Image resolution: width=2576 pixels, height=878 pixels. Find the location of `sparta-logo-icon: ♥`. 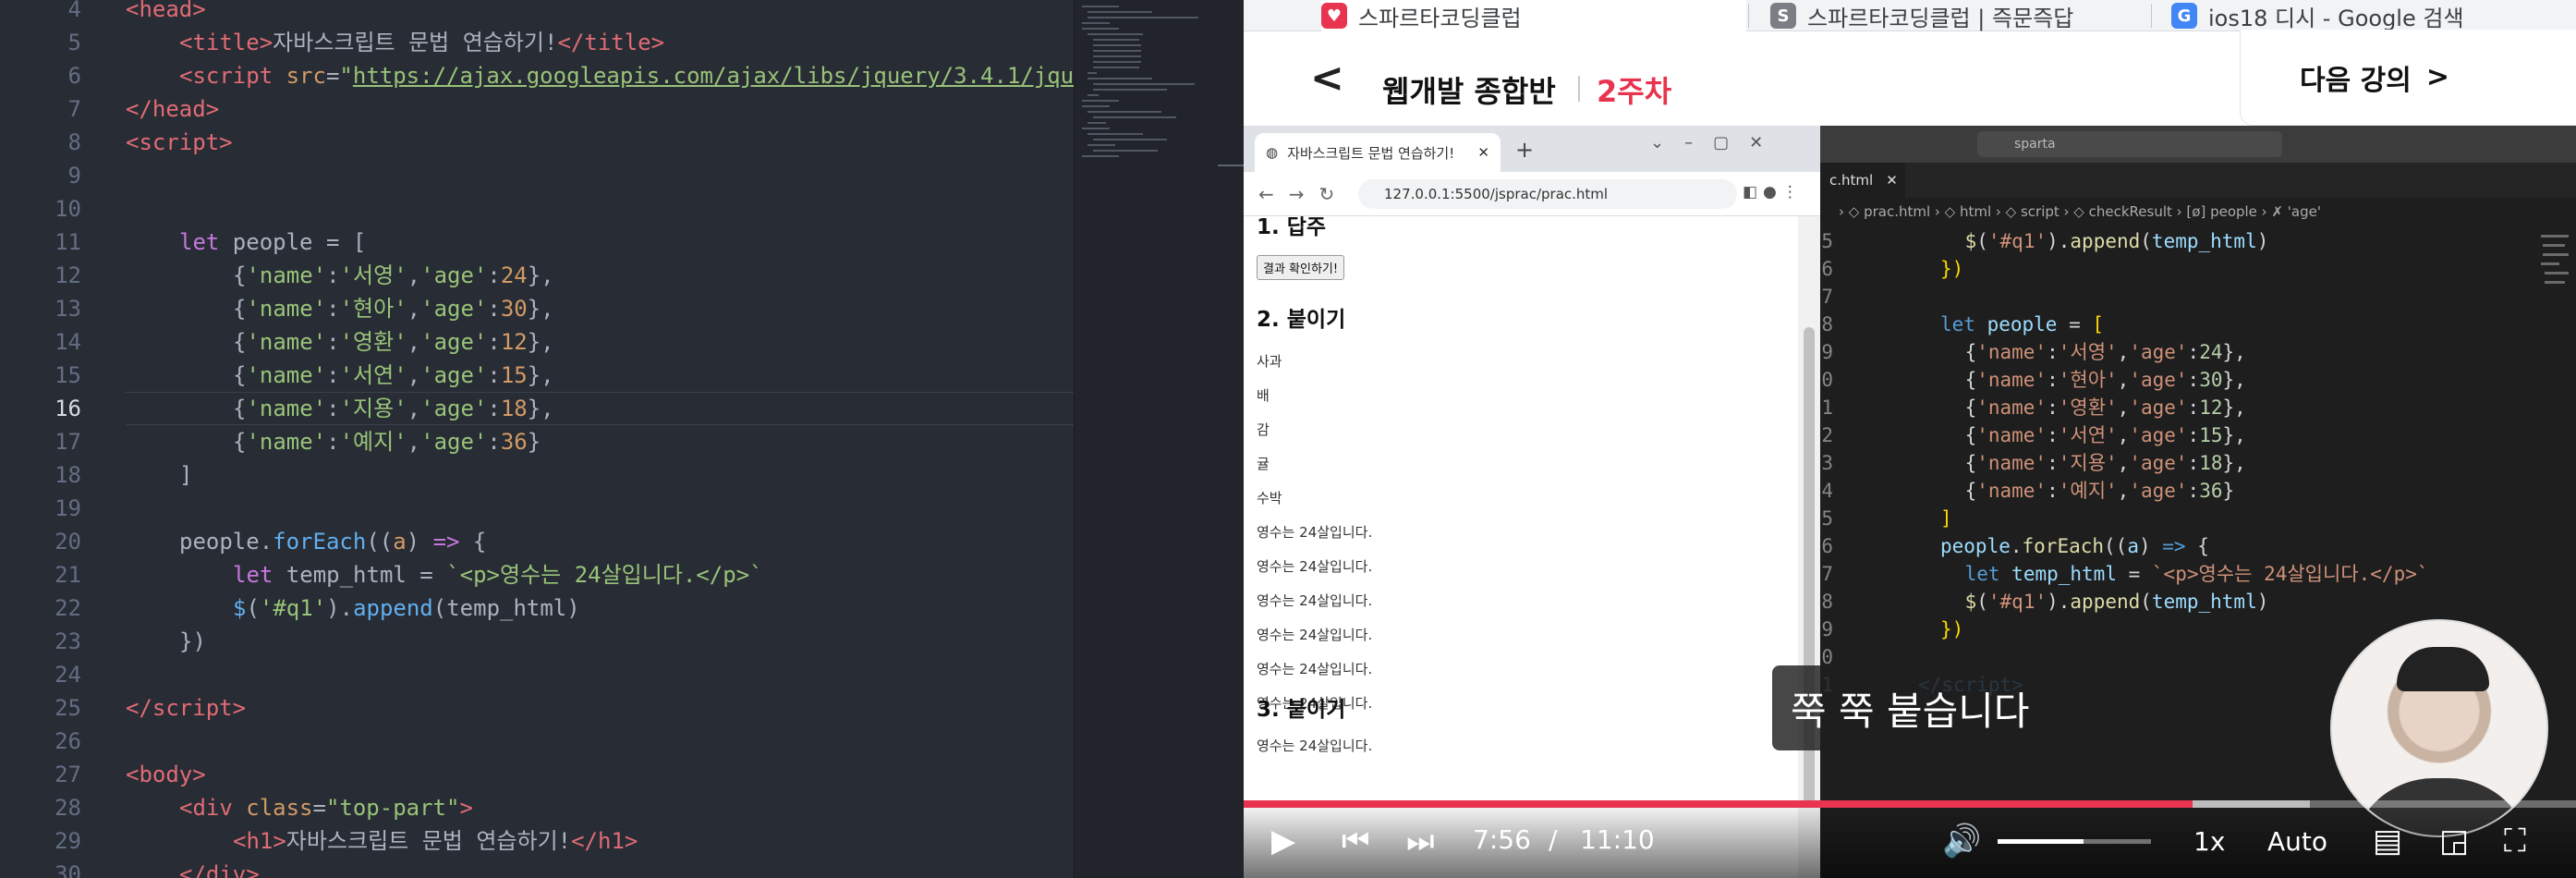

sparta-logo-icon: ♥ is located at coordinates (1334, 16).